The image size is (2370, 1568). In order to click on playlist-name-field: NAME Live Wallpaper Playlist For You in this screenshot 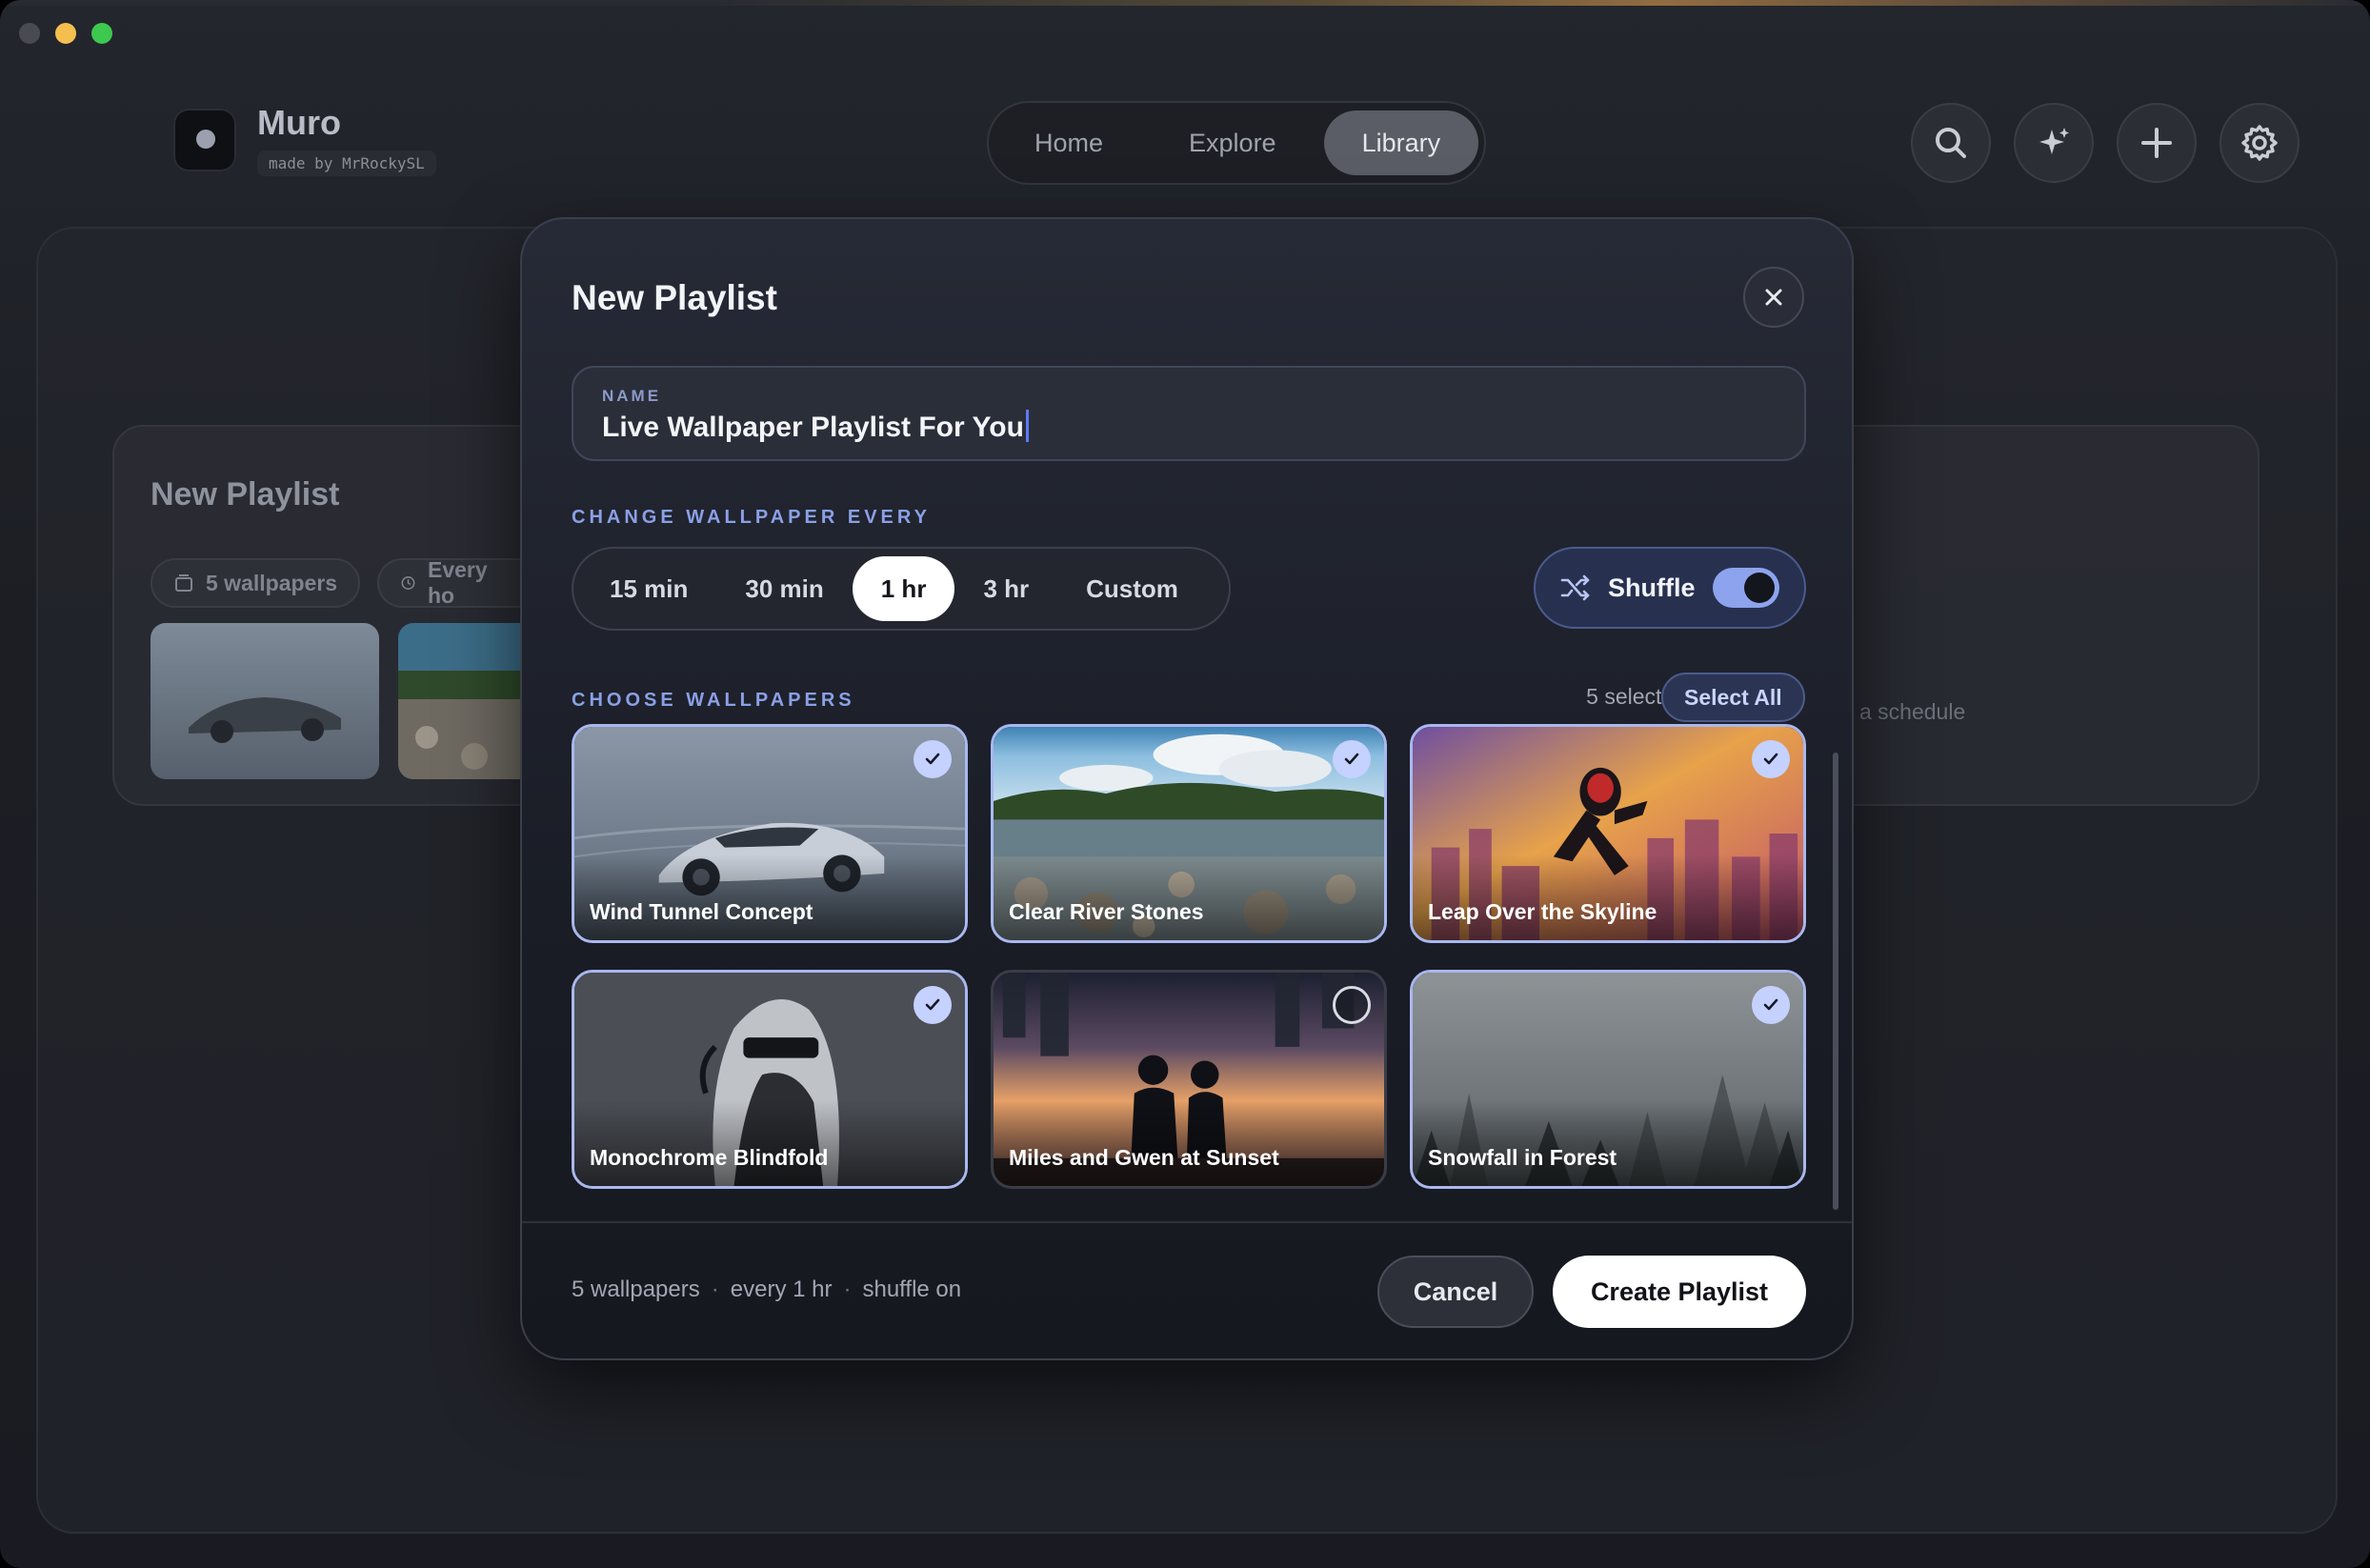, I will do `click(1189, 414)`.